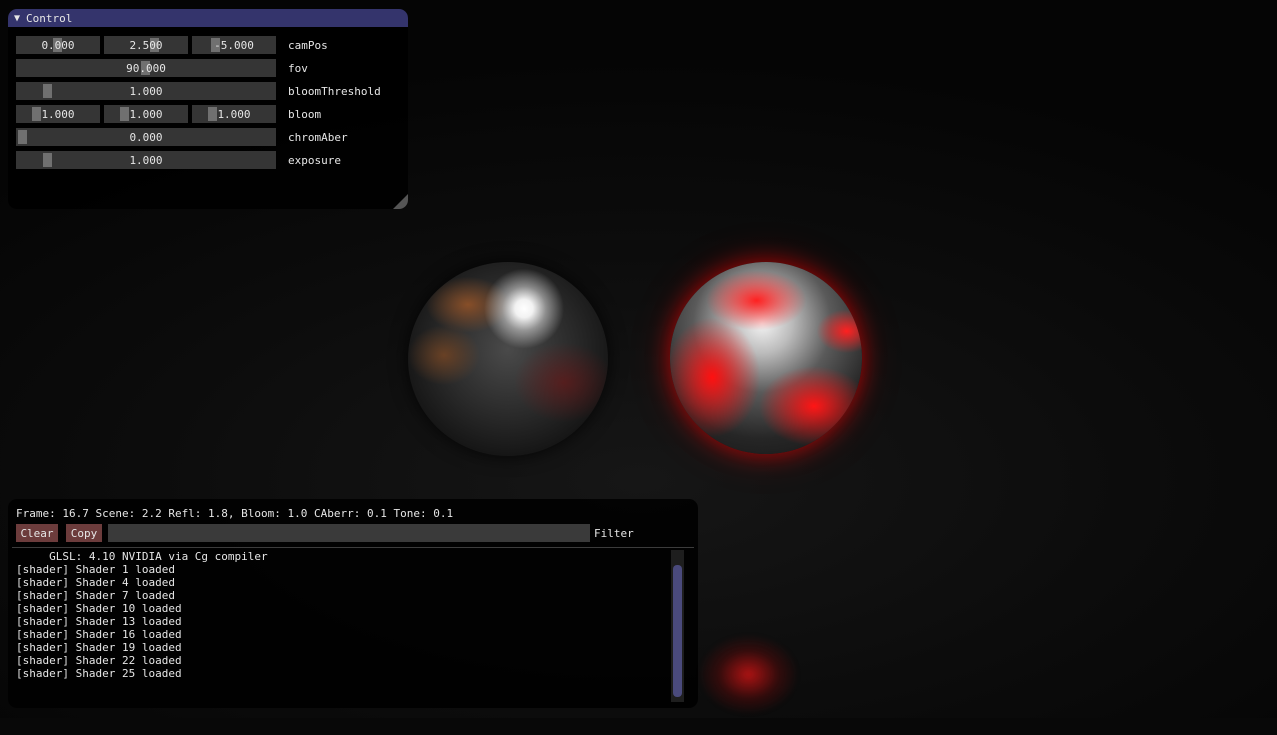 Image resolution: width=1277 pixels, height=735 pixels. I want to click on log-line: [shader] Shader 13 loaded, so click(99, 621).